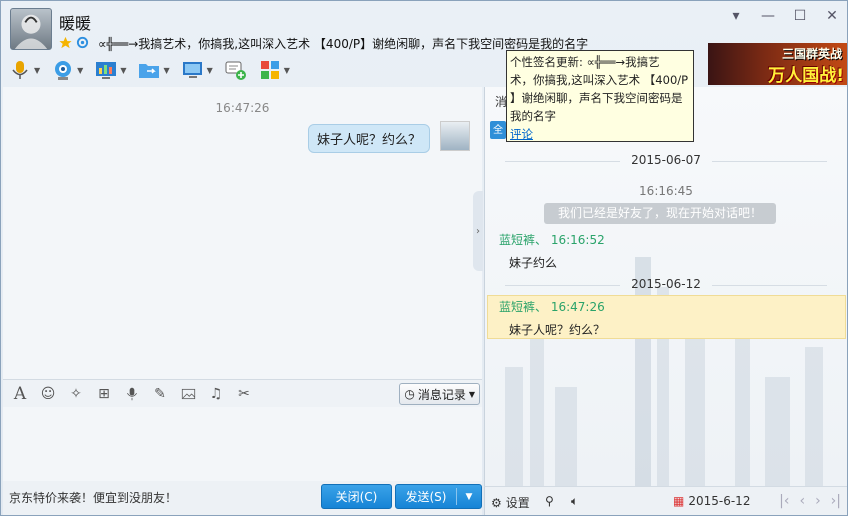  Describe the element at coordinates (660, 213) in the screenshot. I see `system-message: 我们已经是好友了，现在开始对话吧！` at that location.